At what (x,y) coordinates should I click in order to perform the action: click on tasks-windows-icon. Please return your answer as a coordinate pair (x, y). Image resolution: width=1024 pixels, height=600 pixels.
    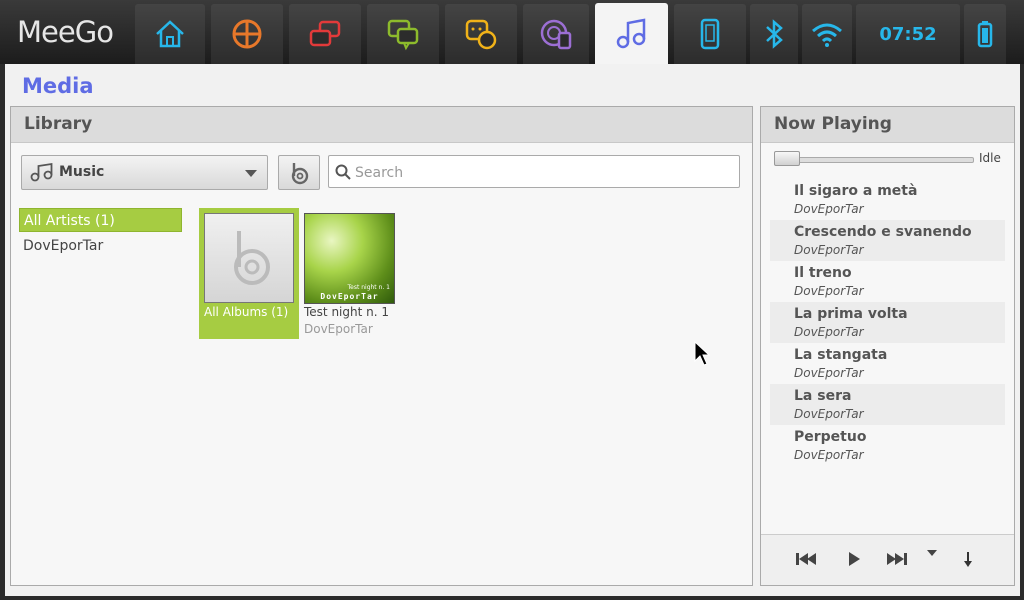
    Looking at the image, I should click on (325, 33).